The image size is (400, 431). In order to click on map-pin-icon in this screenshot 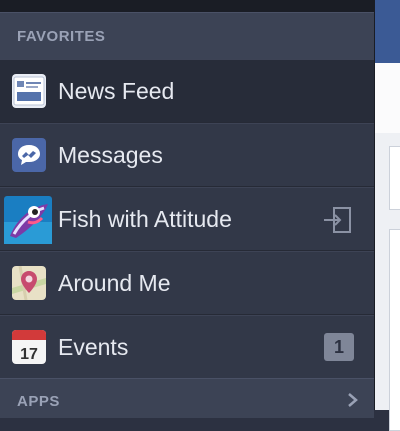, I will do `click(29, 283)`.